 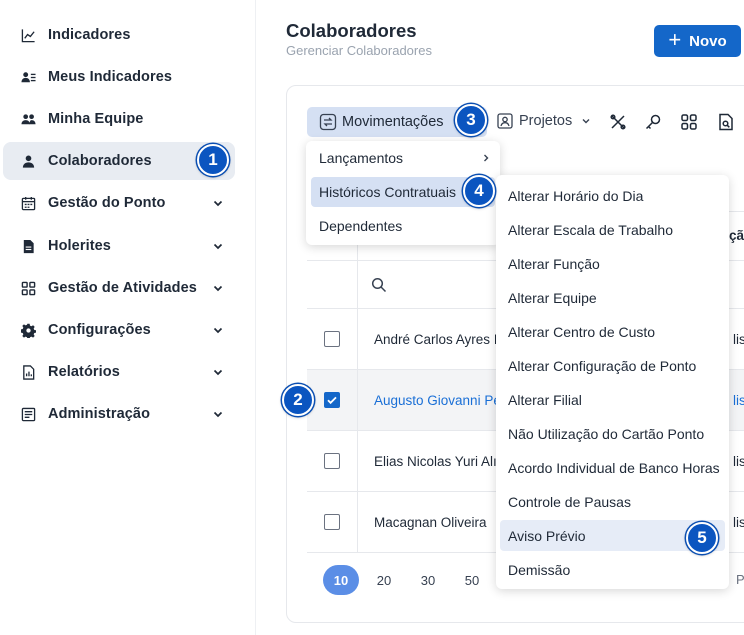 I want to click on column-header-fragment: çã, so click(x=736, y=235).